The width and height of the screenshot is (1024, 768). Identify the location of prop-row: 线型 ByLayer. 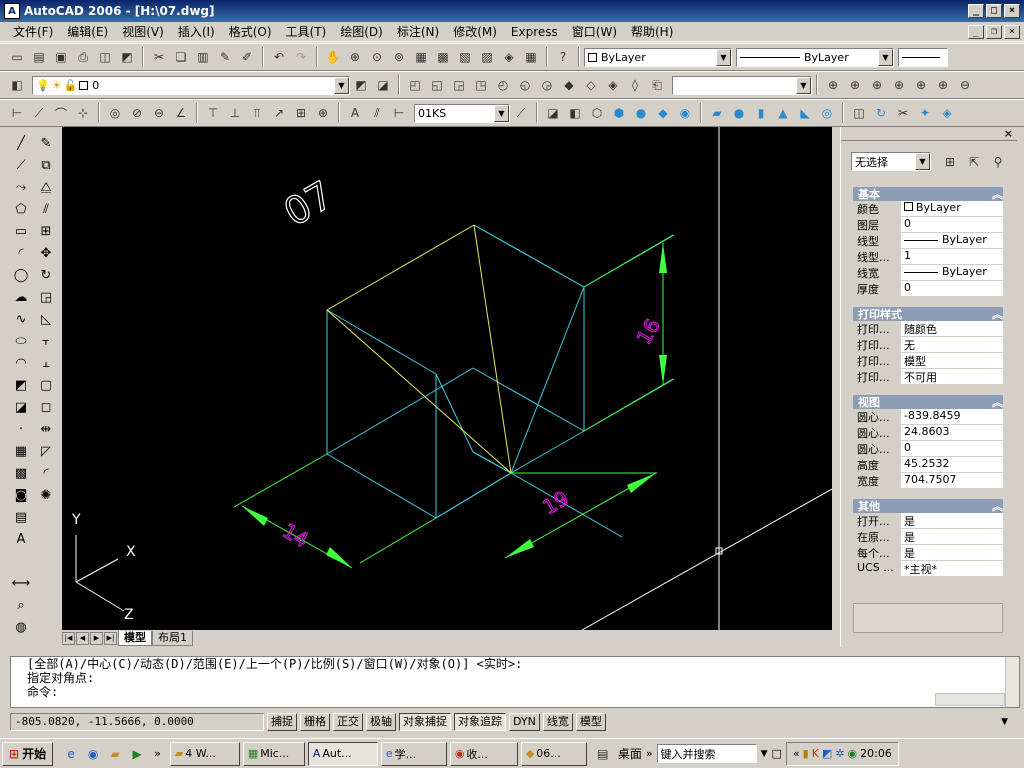
(928, 241).